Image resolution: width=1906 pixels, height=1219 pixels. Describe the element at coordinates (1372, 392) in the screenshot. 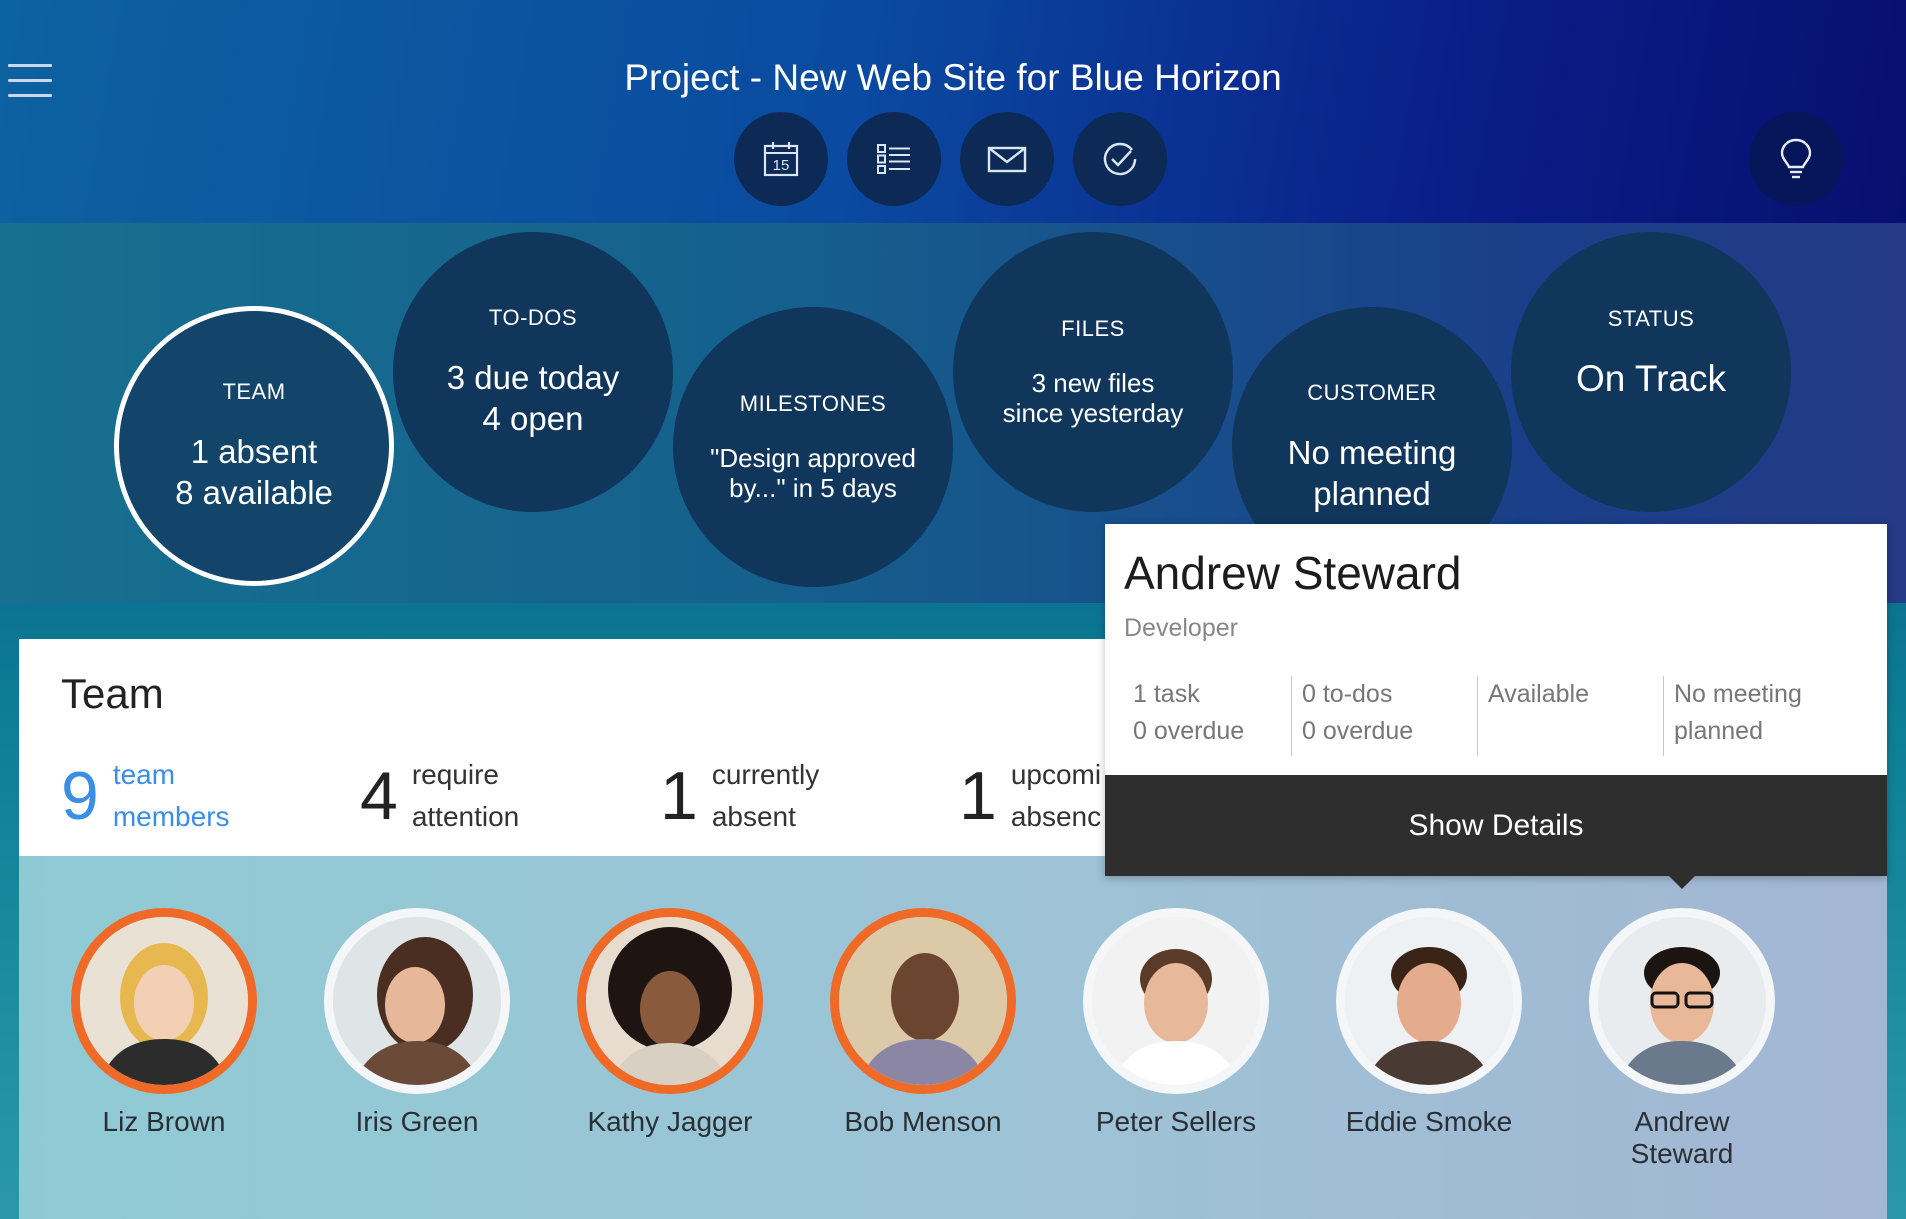

I see `tile-label: CUSTOMER` at that location.